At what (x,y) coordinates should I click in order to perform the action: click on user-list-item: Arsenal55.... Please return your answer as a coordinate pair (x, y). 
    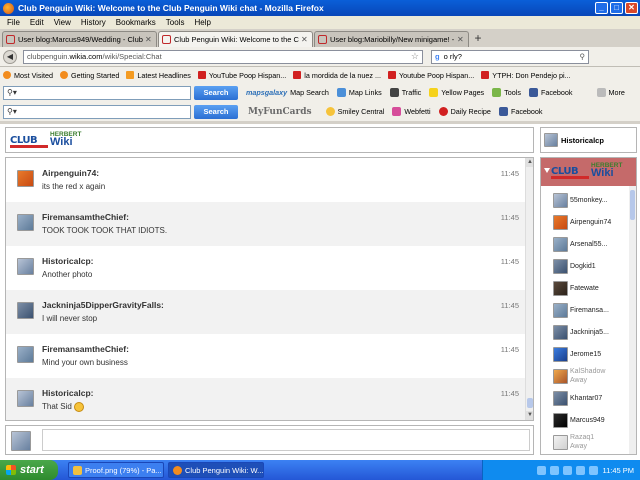
    Looking at the image, I should click on (588, 245).